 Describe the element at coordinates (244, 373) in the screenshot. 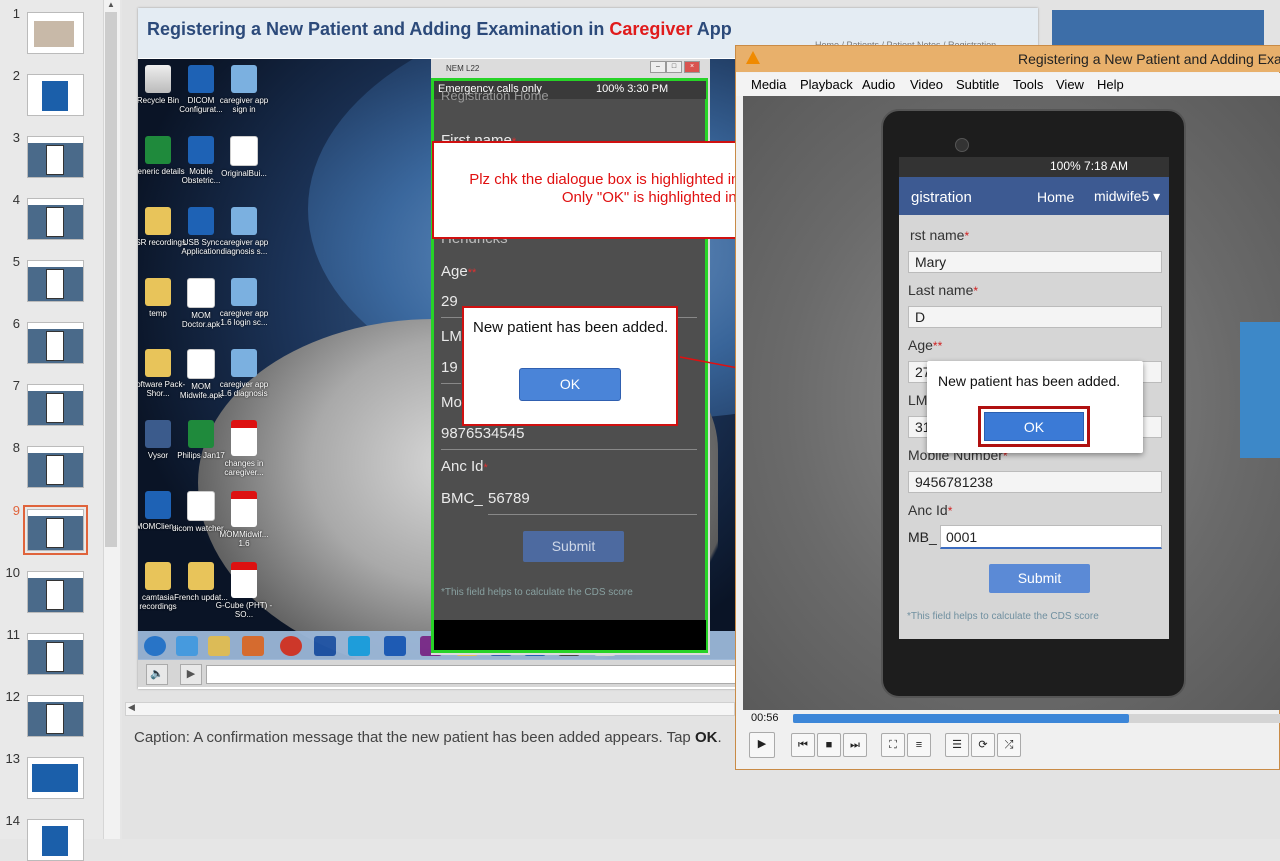

I see `desktop-icon: caregiver app 1.6 diagnosis` at that location.